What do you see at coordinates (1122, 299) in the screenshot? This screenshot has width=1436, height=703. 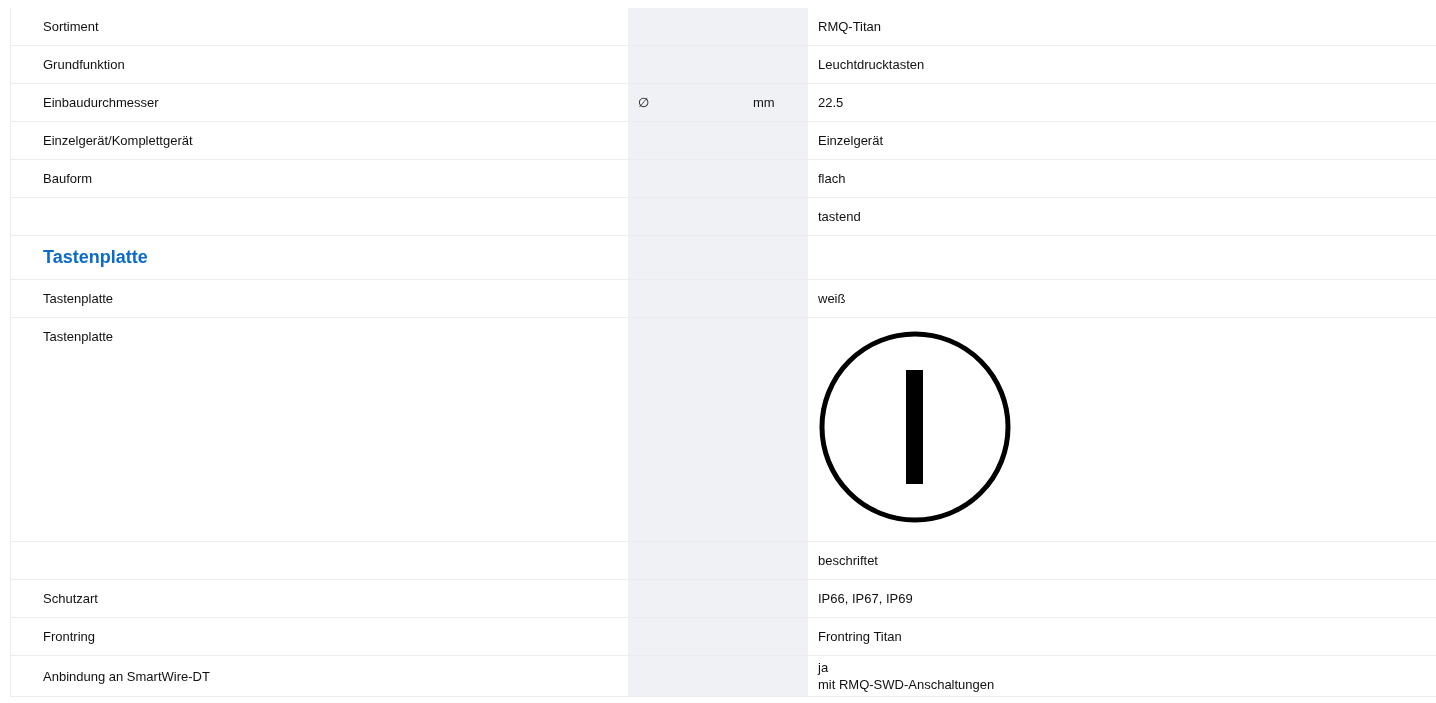 I see `table-cell: weiß` at bounding box center [1122, 299].